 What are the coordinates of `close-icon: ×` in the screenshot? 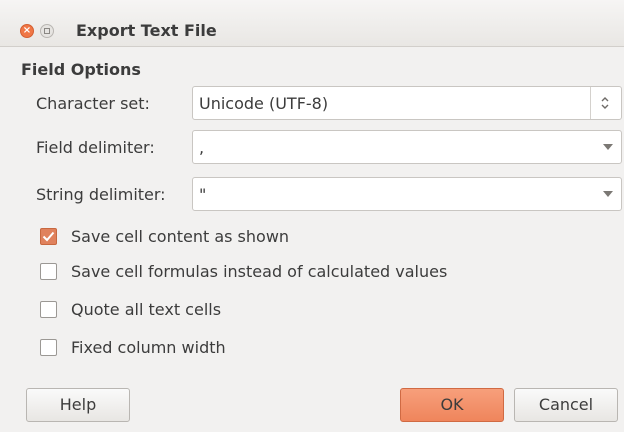 It's located at (27, 31).